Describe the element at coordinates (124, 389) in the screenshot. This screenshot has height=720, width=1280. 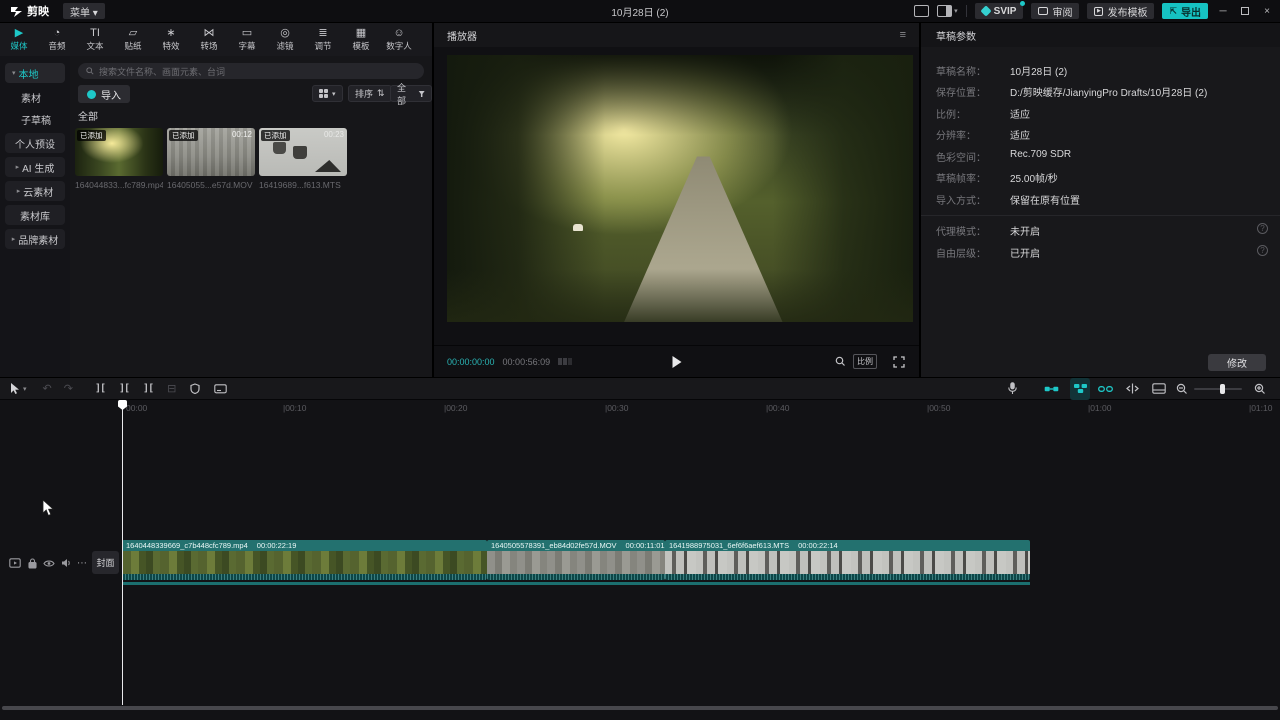
I see `split-left-icon: ][` at that location.